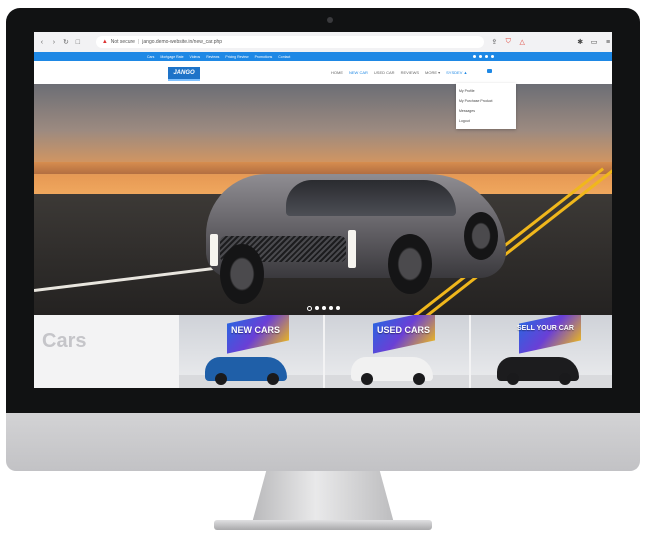 Image resolution: width=646 pixels, height=545 pixels. I want to click on monitor-chin, so click(323, 442).